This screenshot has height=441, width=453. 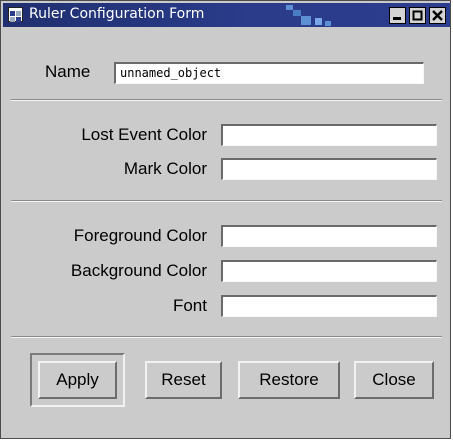 What do you see at coordinates (437, 15) in the screenshot?
I see `close-icon` at bounding box center [437, 15].